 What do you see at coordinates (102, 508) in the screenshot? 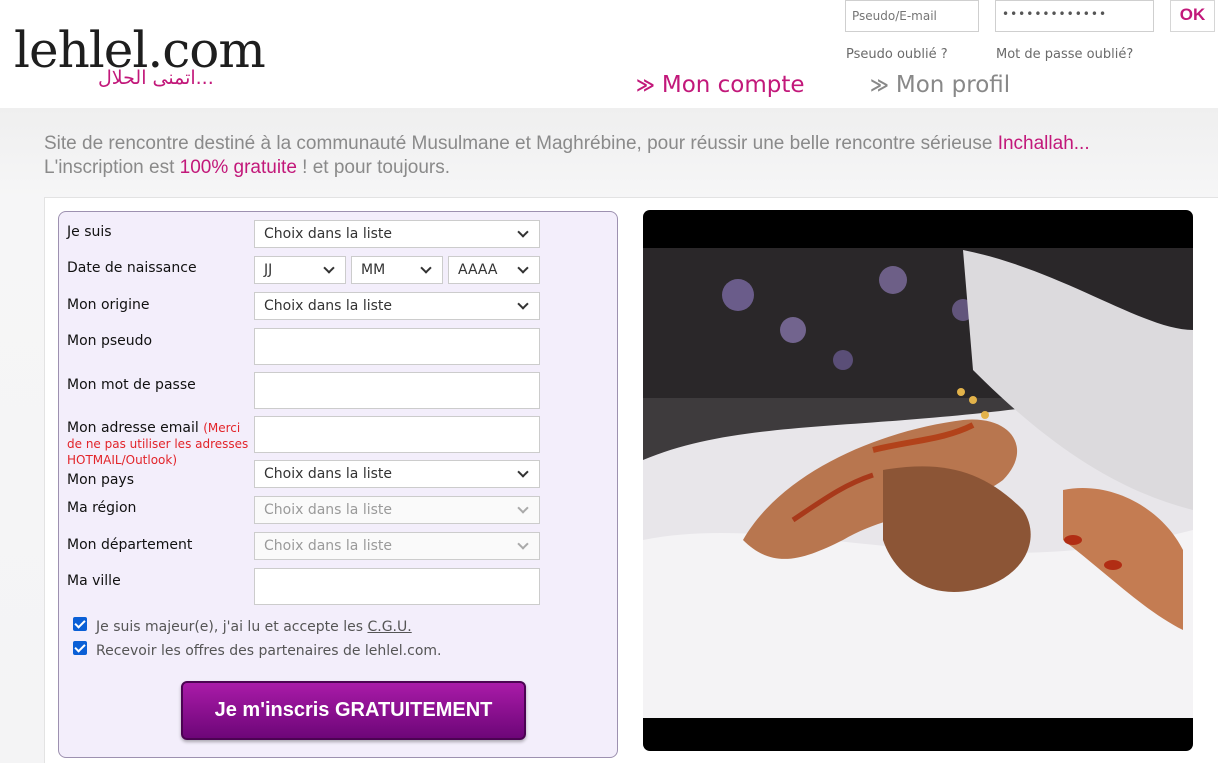
I see `label-region: Ma région` at bounding box center [102, 508].